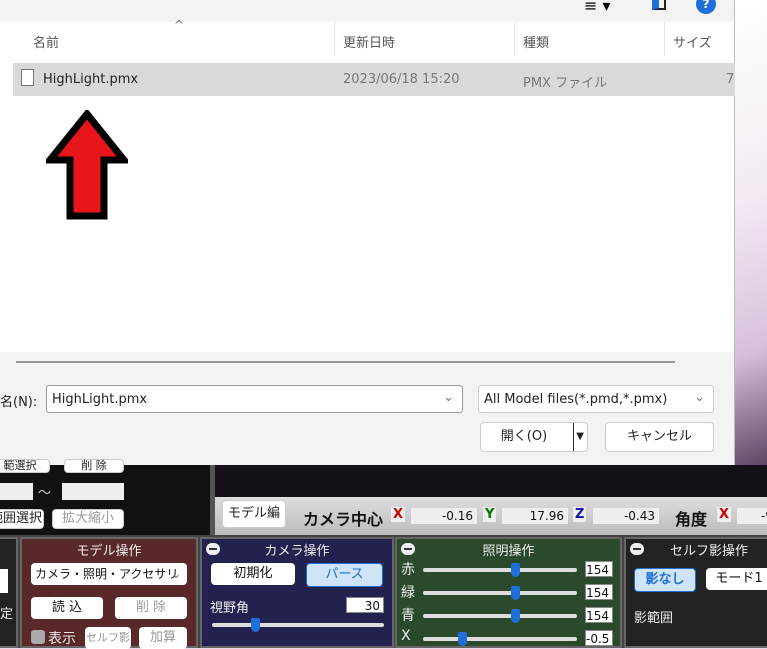  What do you see at coordinates (16, 491) in the screenshot?
I see `frame-from-input` at bounding box center [16, 491].